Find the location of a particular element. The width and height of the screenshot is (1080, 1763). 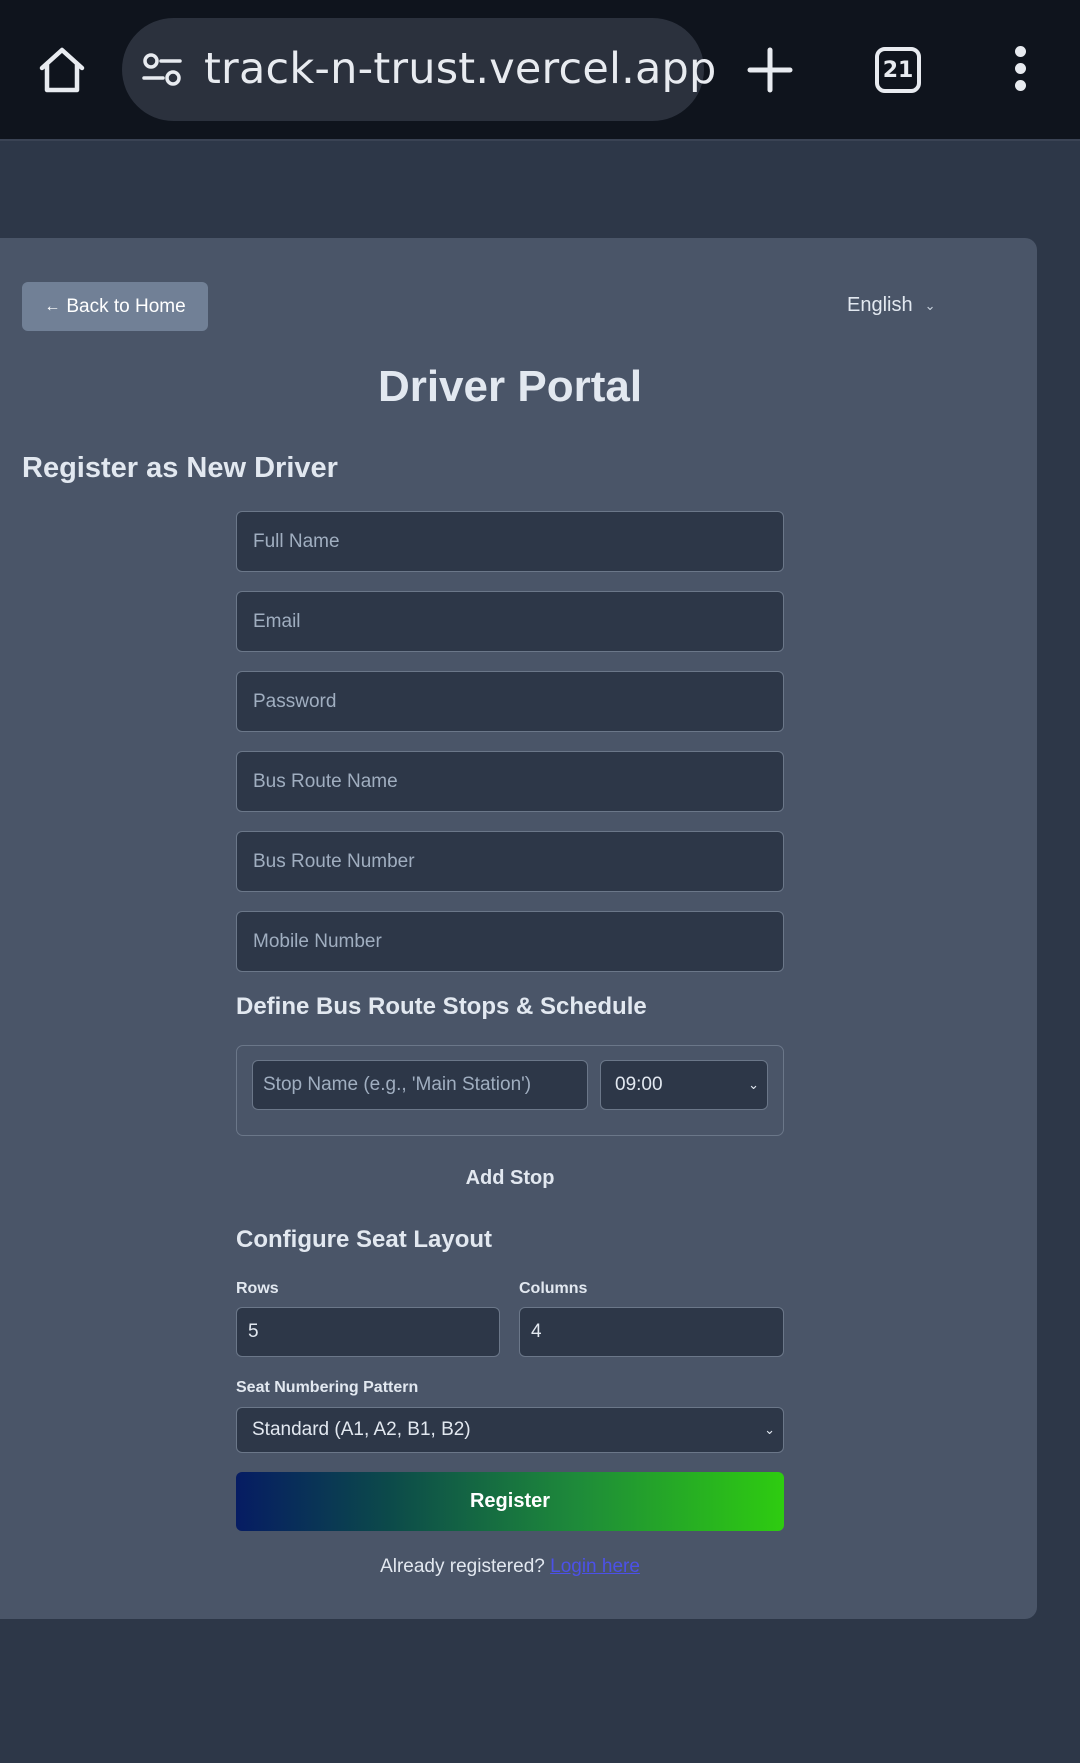

email-input: Email is located at coordinates (510, 621).